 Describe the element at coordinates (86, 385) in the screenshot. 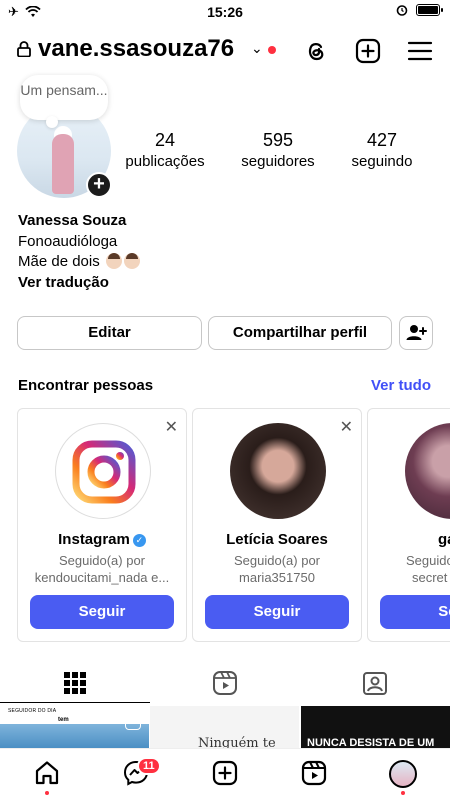

I see `find-people-title: Encontrar pessoas` at that location.